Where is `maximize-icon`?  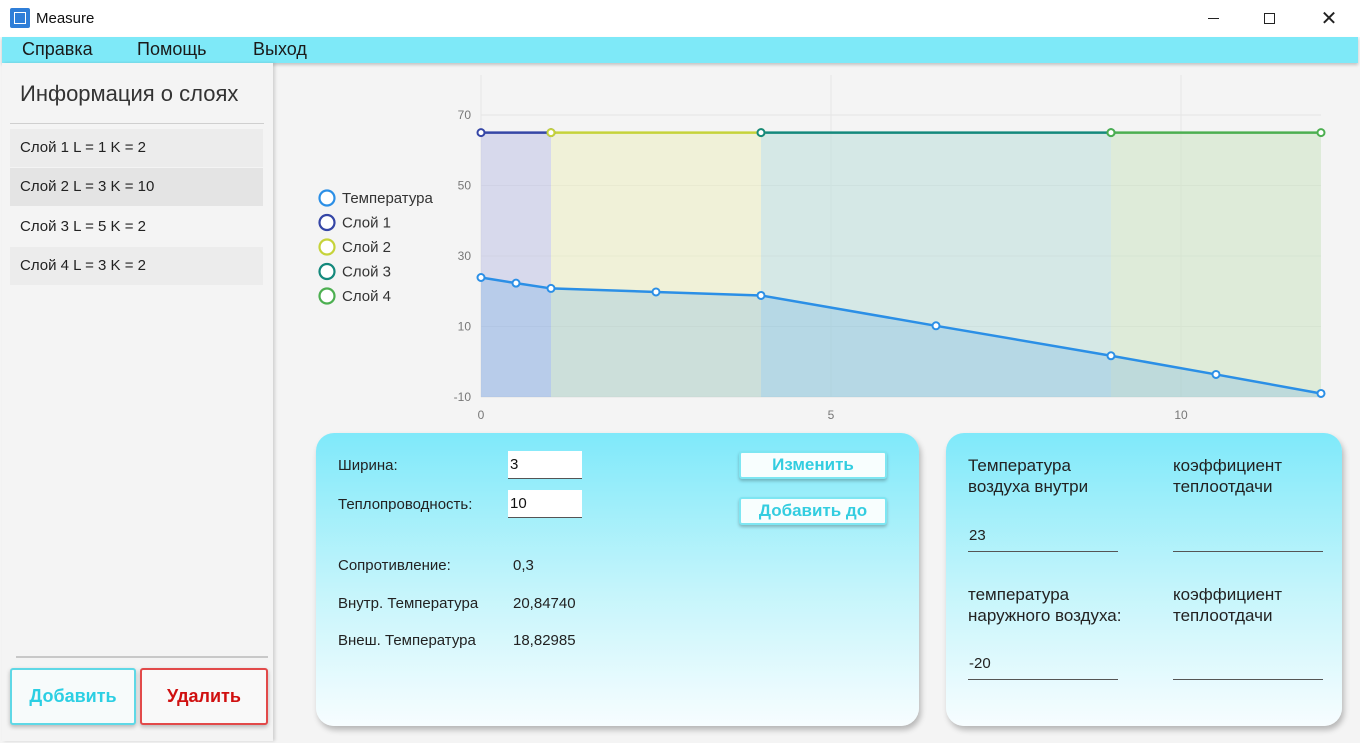
maximize-icon is located at coordinates (1269, 18).